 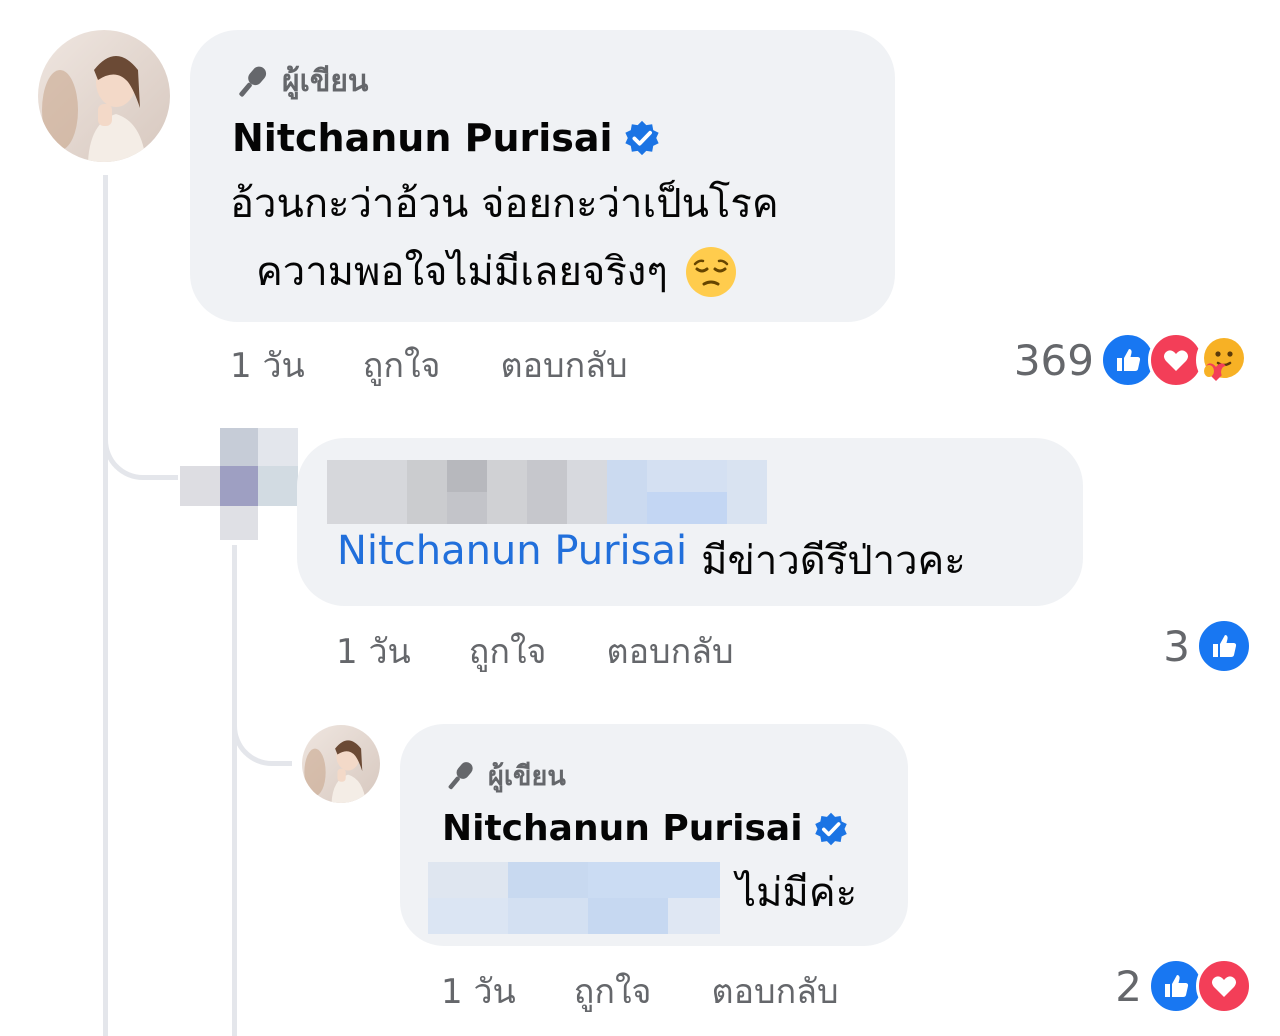 What do you see at coordinates (797, 893) in the screenshot?
I see `comment-text: ไม่มีค่ะ` at bounding box center [797, 893].